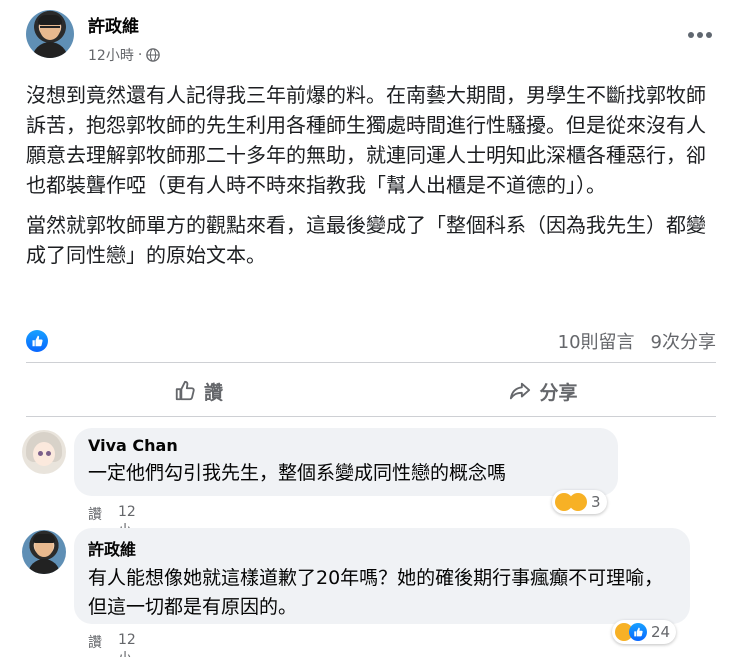  What do you see at coordinates (185, 390) in the screenshot?
I see `thumbs-up-icon` at bounding box center [185, 390].